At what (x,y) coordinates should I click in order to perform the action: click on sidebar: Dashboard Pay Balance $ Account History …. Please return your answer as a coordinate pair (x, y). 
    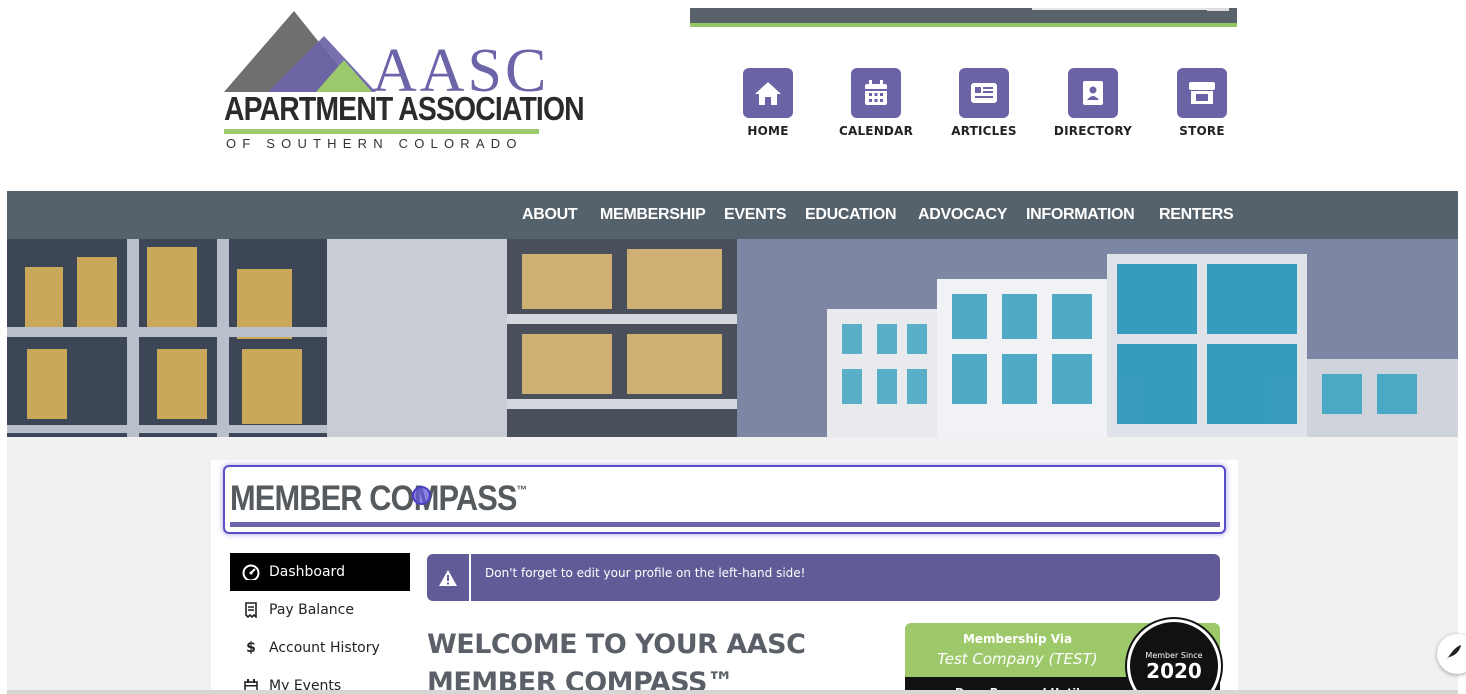
    Looking at the image, I should click on (320, 623).